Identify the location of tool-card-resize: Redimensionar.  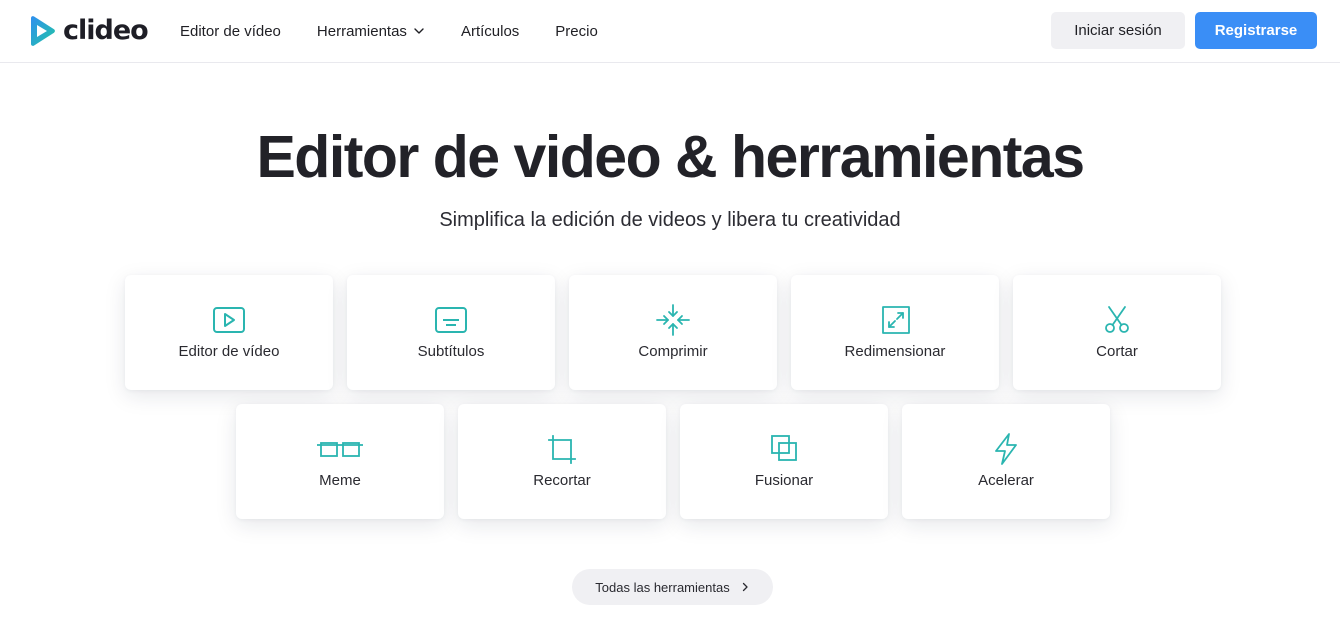
(895, 332).